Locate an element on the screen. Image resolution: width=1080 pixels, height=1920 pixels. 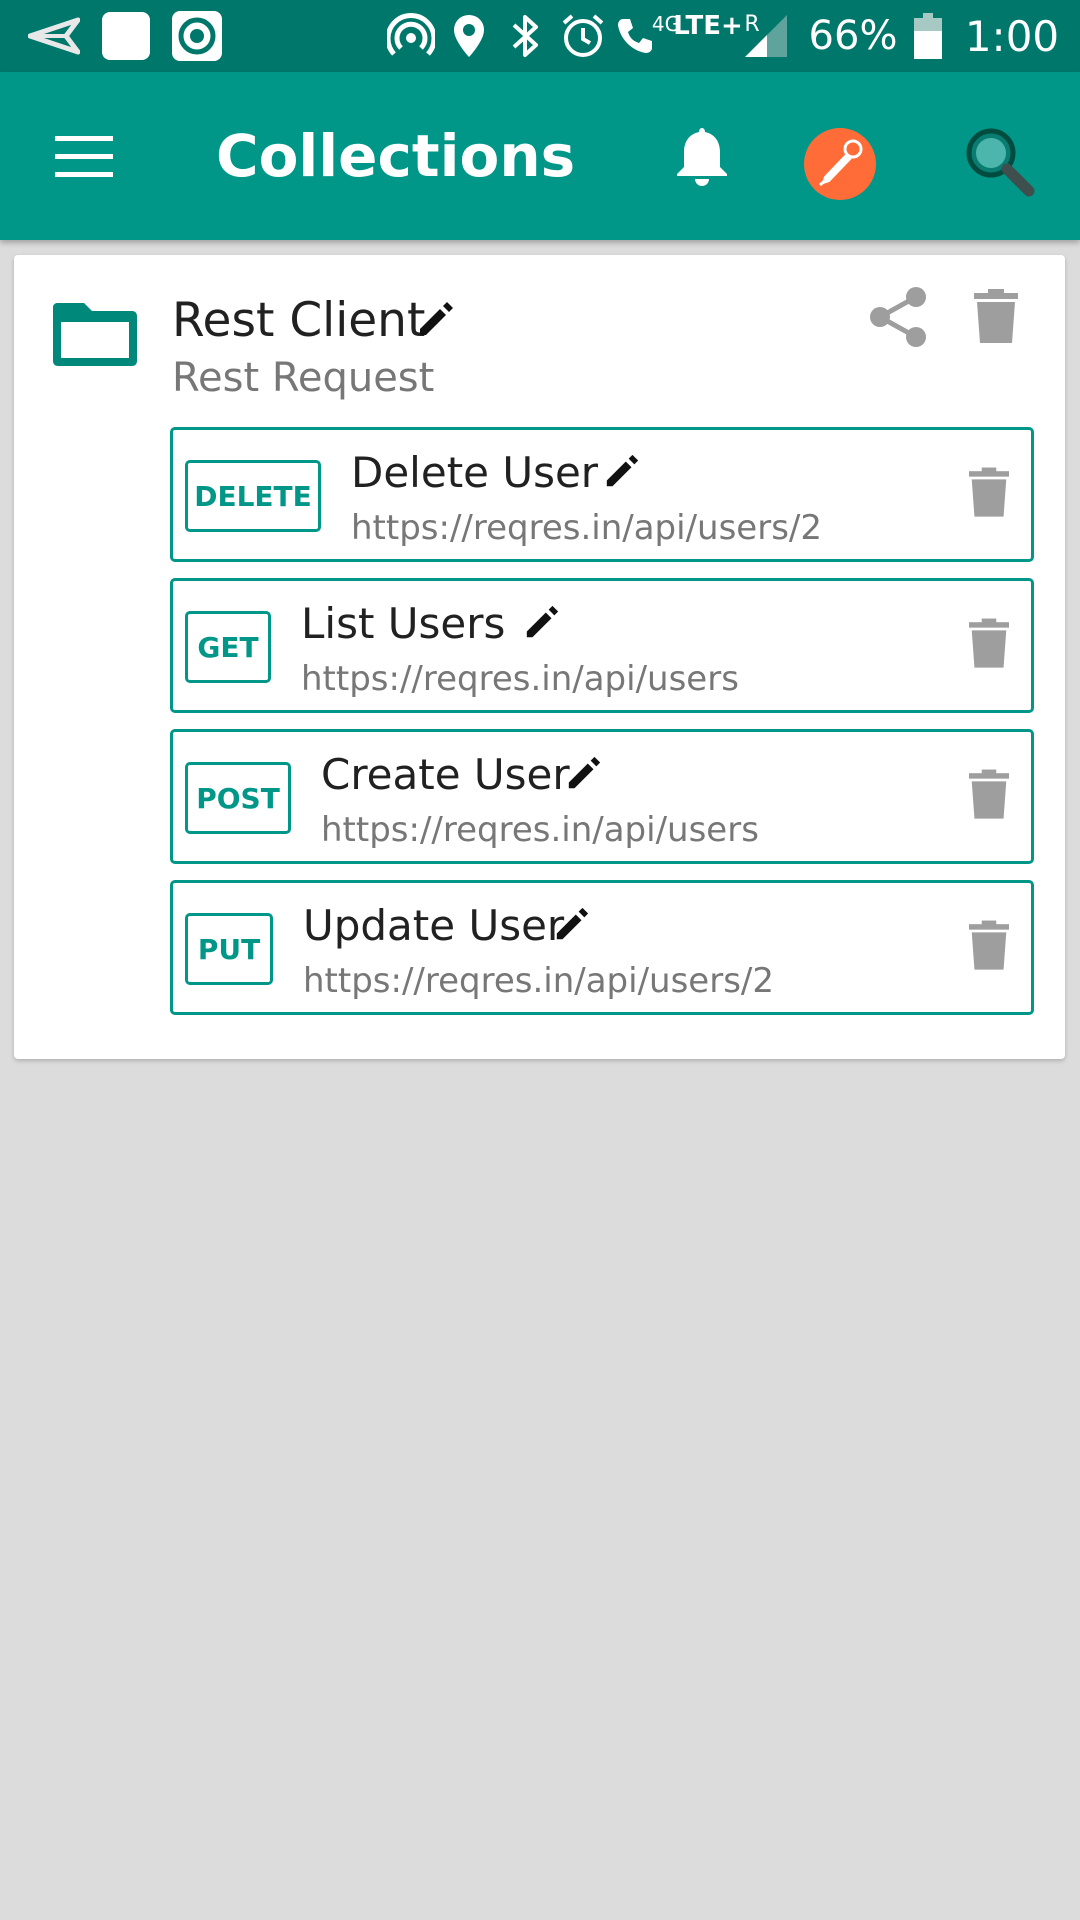
battery-icon is located at coordinates (928, 36).